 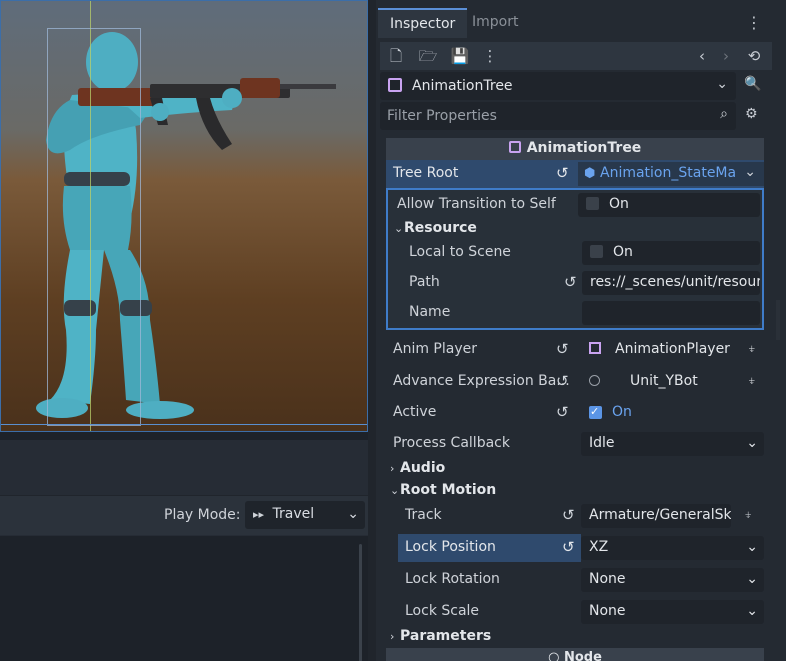 I want to click on prop-name: Name, so click(x=575, y=313).